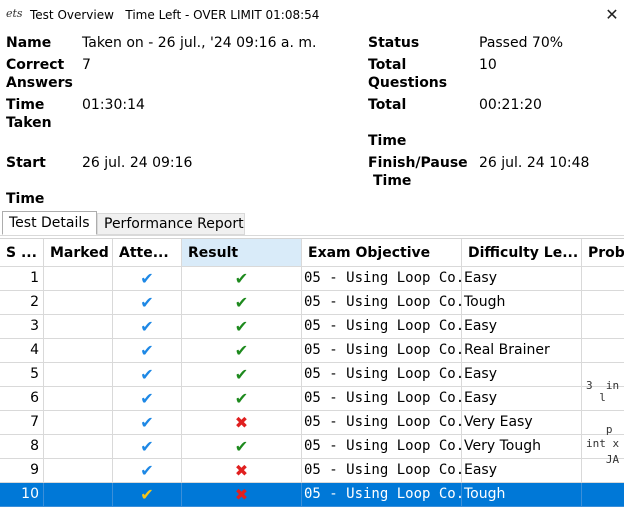 This screenshot has height=511, width=624. What do you see at coordinates (34, 422) in the screenshot?
I see `row-number-text: 7` at bounding box center [34, 422].